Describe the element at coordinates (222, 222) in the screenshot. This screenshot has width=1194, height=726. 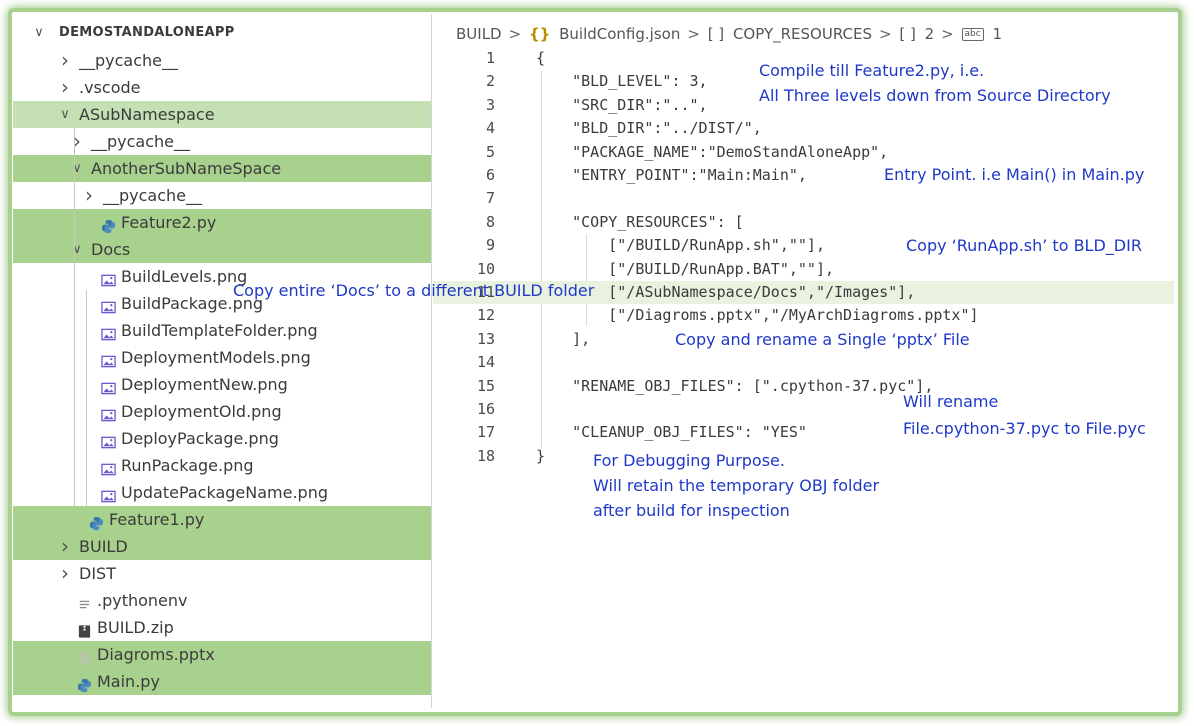
I see `tree-item-file: Feature2.py` at that location.